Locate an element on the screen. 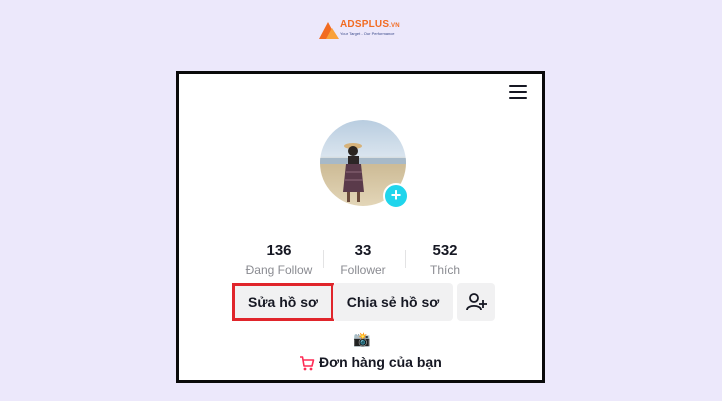  stat-likes: 532 Thích is located at coordinates (445, 260).